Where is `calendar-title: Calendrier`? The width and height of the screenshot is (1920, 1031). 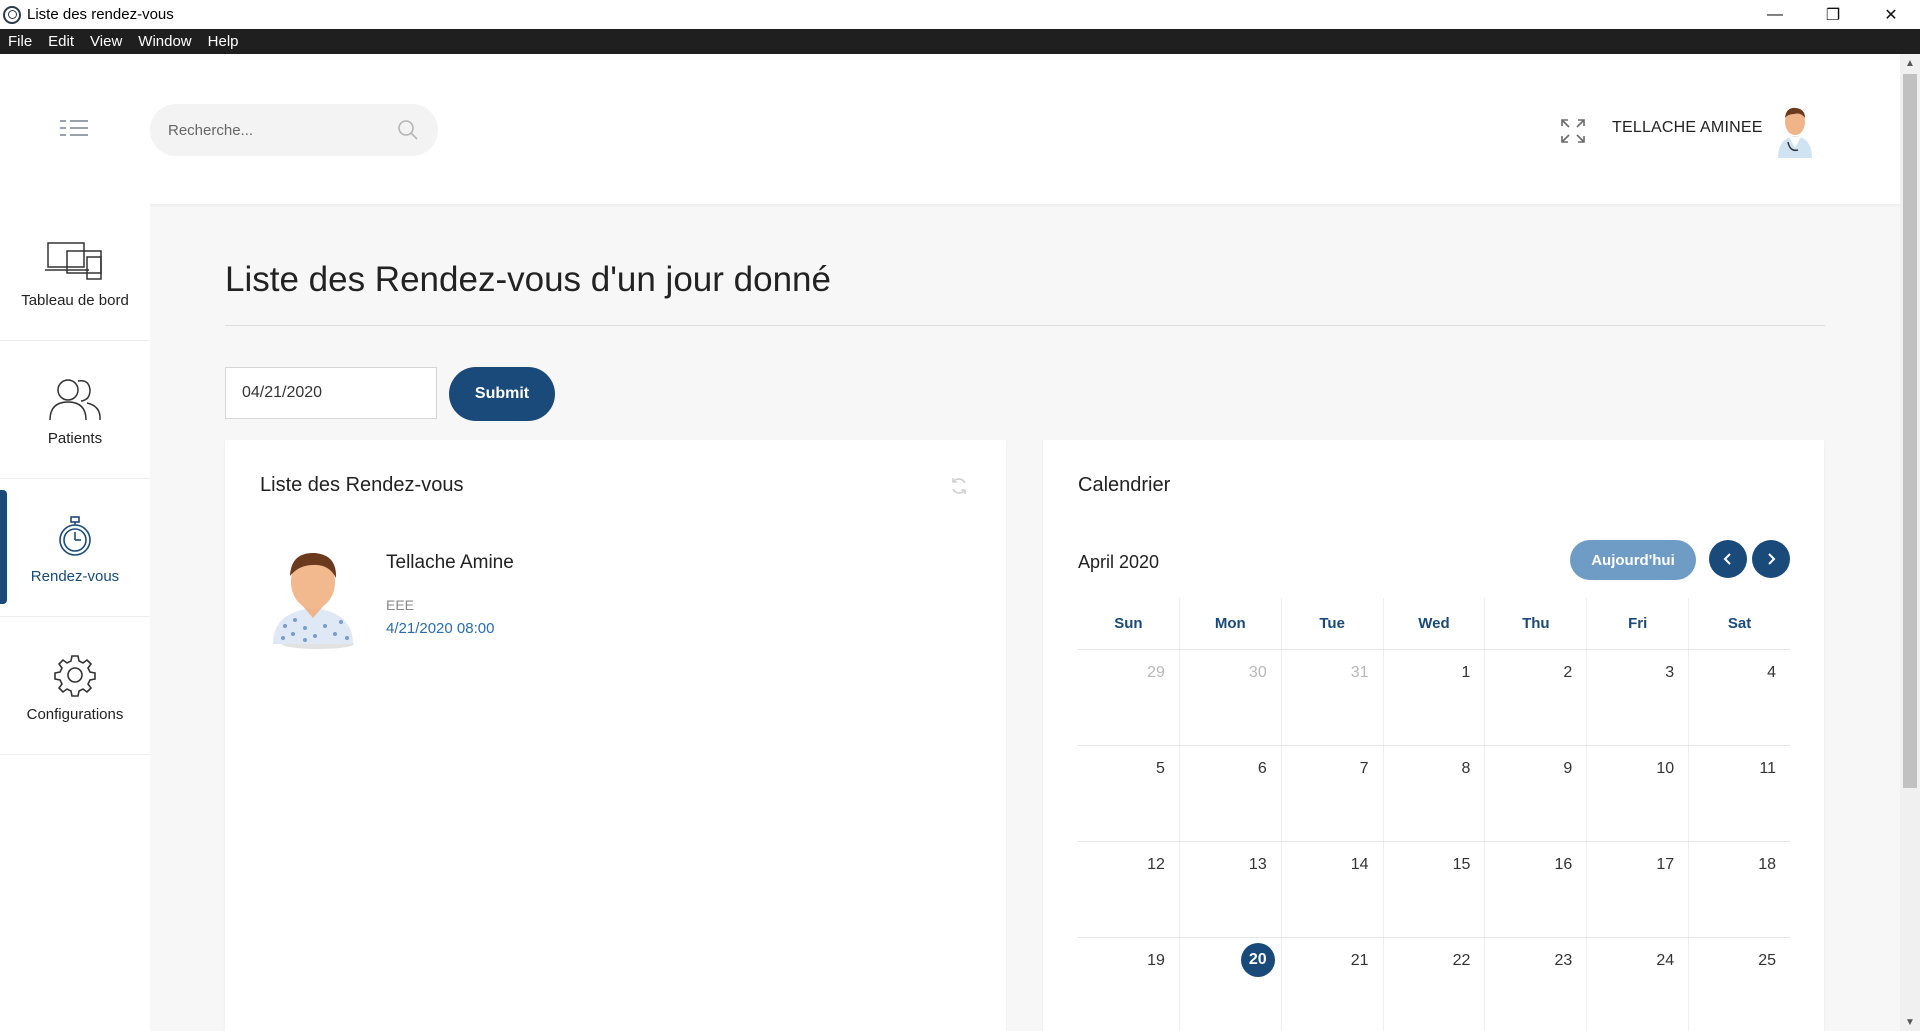 calendar-title: Calendrier is located at coordinates (1124, 485).